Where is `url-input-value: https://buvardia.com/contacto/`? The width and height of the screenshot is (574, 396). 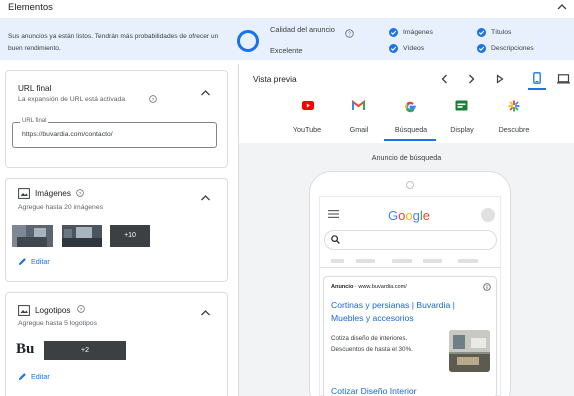
url-input-value: https://buvardia.com/contacto/ is located at coordinates (67, 134).